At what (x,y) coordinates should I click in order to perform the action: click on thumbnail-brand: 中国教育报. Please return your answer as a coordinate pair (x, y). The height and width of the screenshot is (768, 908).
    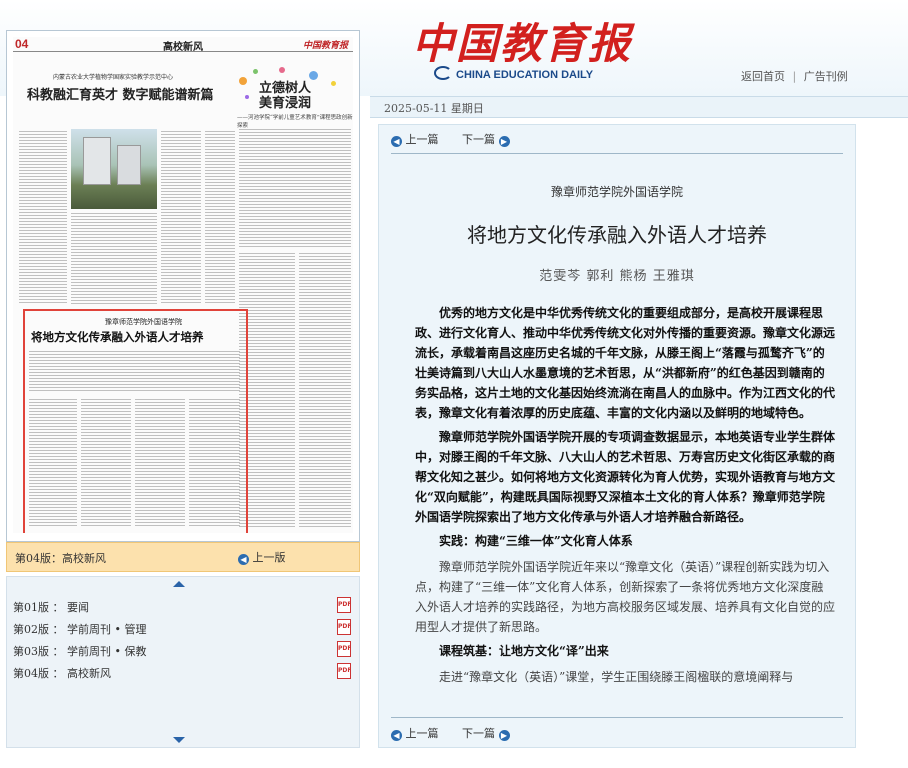
    Looking at the image, I should click on (326, 46).